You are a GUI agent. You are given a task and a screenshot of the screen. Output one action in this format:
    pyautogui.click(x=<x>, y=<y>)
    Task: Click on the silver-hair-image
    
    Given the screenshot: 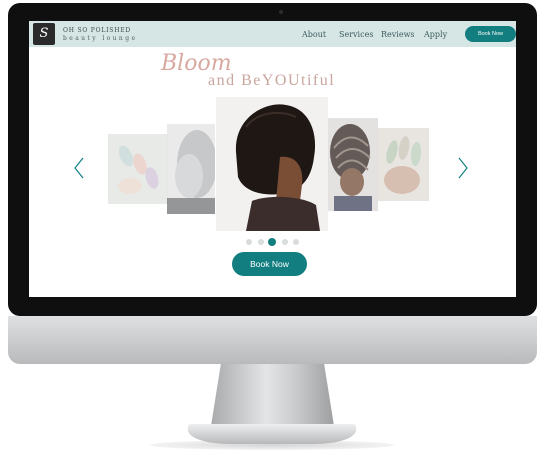 What is the action you would take?
    pyautogui.click(x=191, y=169)
    